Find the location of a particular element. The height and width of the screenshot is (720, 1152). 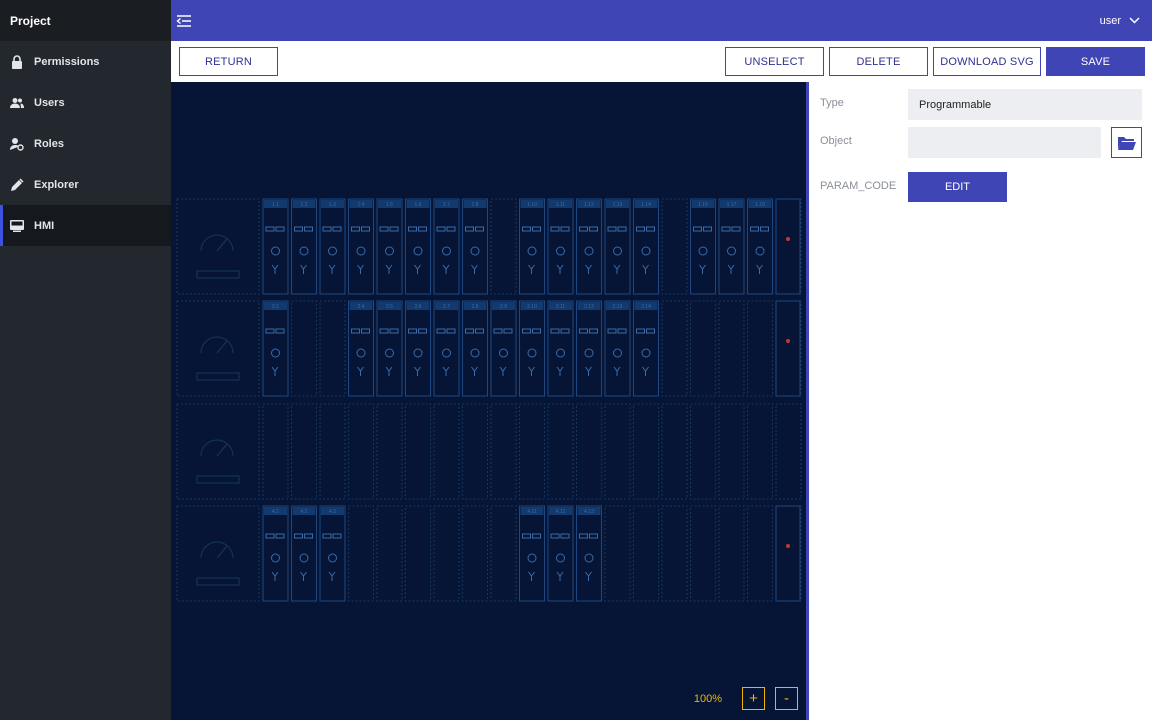

cell-label: 1.2 is located at coordinates (304, 205).